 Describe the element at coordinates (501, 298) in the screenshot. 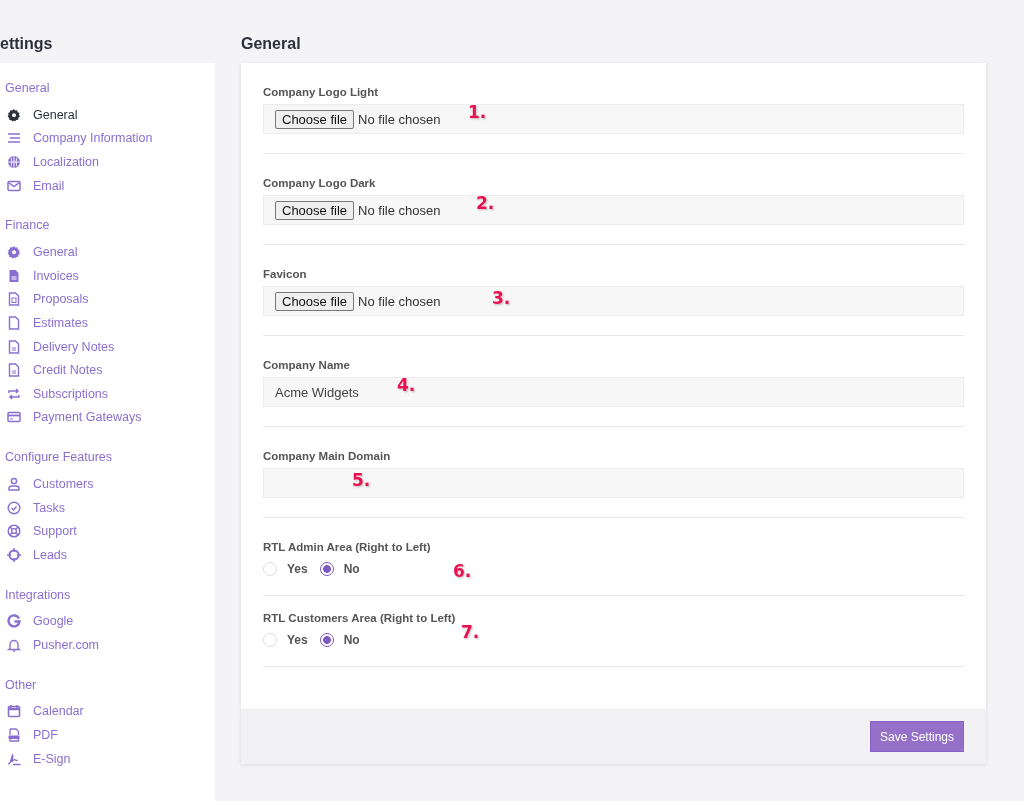

I see `callout-number: 3.` at that location.